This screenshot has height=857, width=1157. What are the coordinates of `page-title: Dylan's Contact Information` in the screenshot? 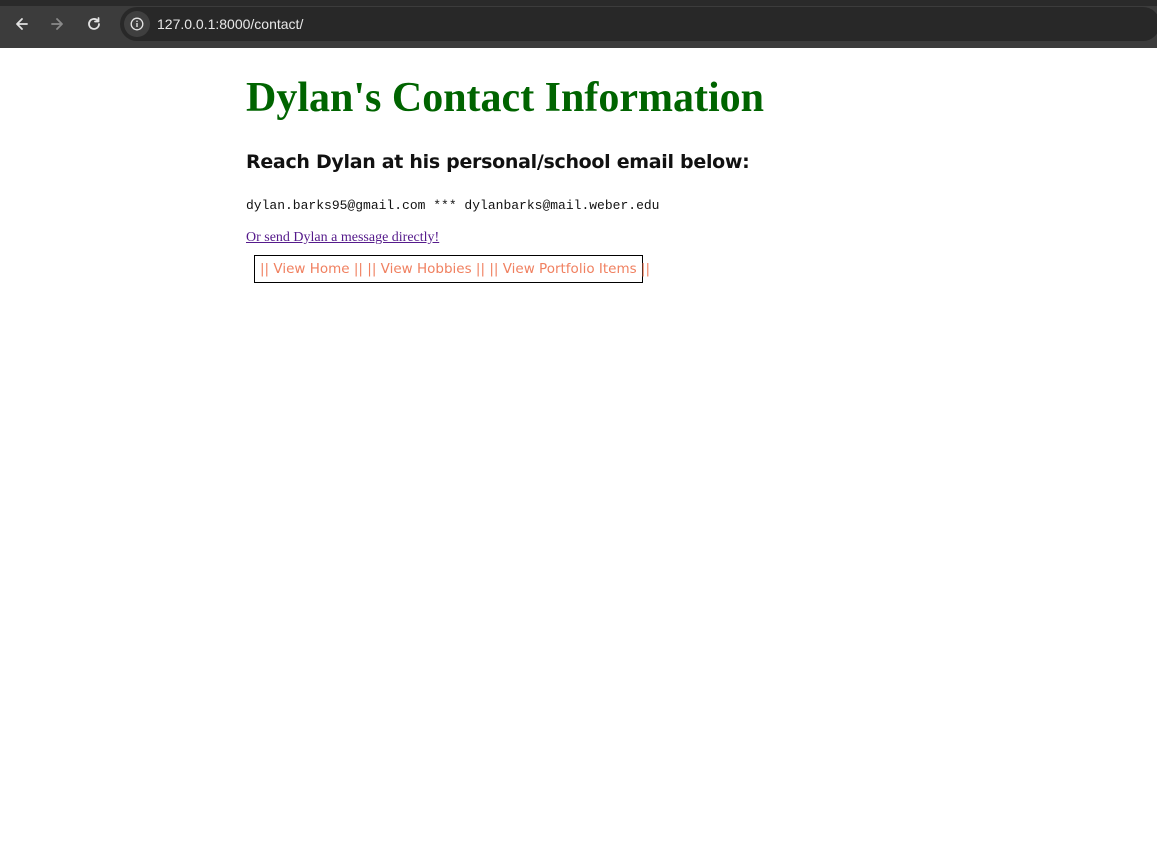 It's located at (505, 98).